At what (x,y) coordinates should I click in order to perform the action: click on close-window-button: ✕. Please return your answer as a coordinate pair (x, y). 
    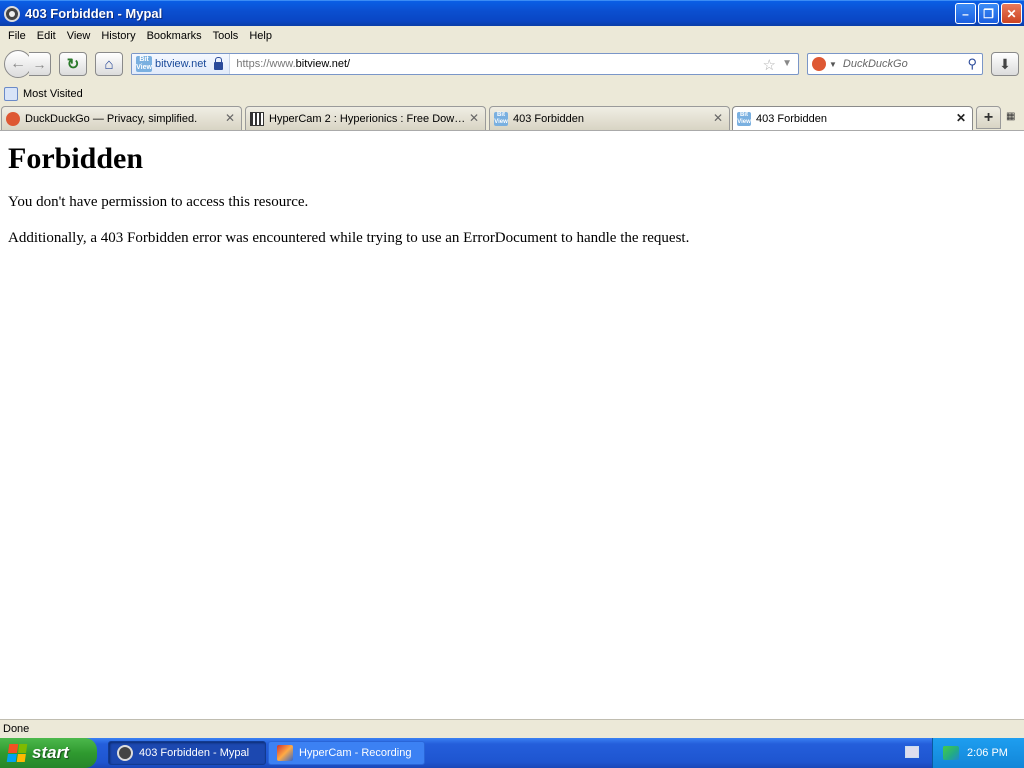
    Looking at the image, I should click on (1011, 13).